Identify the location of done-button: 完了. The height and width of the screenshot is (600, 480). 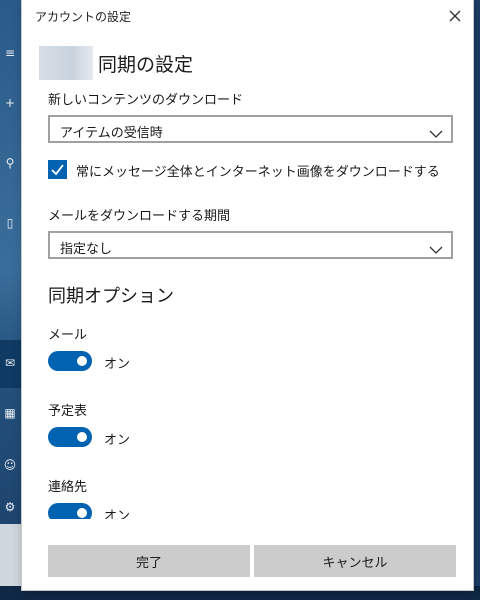
(149, 561).